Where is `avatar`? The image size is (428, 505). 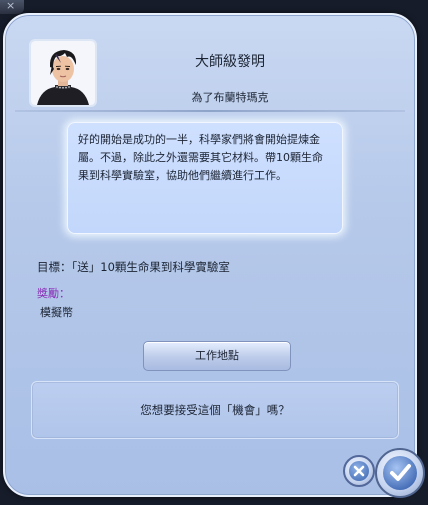 avatar is located at coordinates (63, 73).